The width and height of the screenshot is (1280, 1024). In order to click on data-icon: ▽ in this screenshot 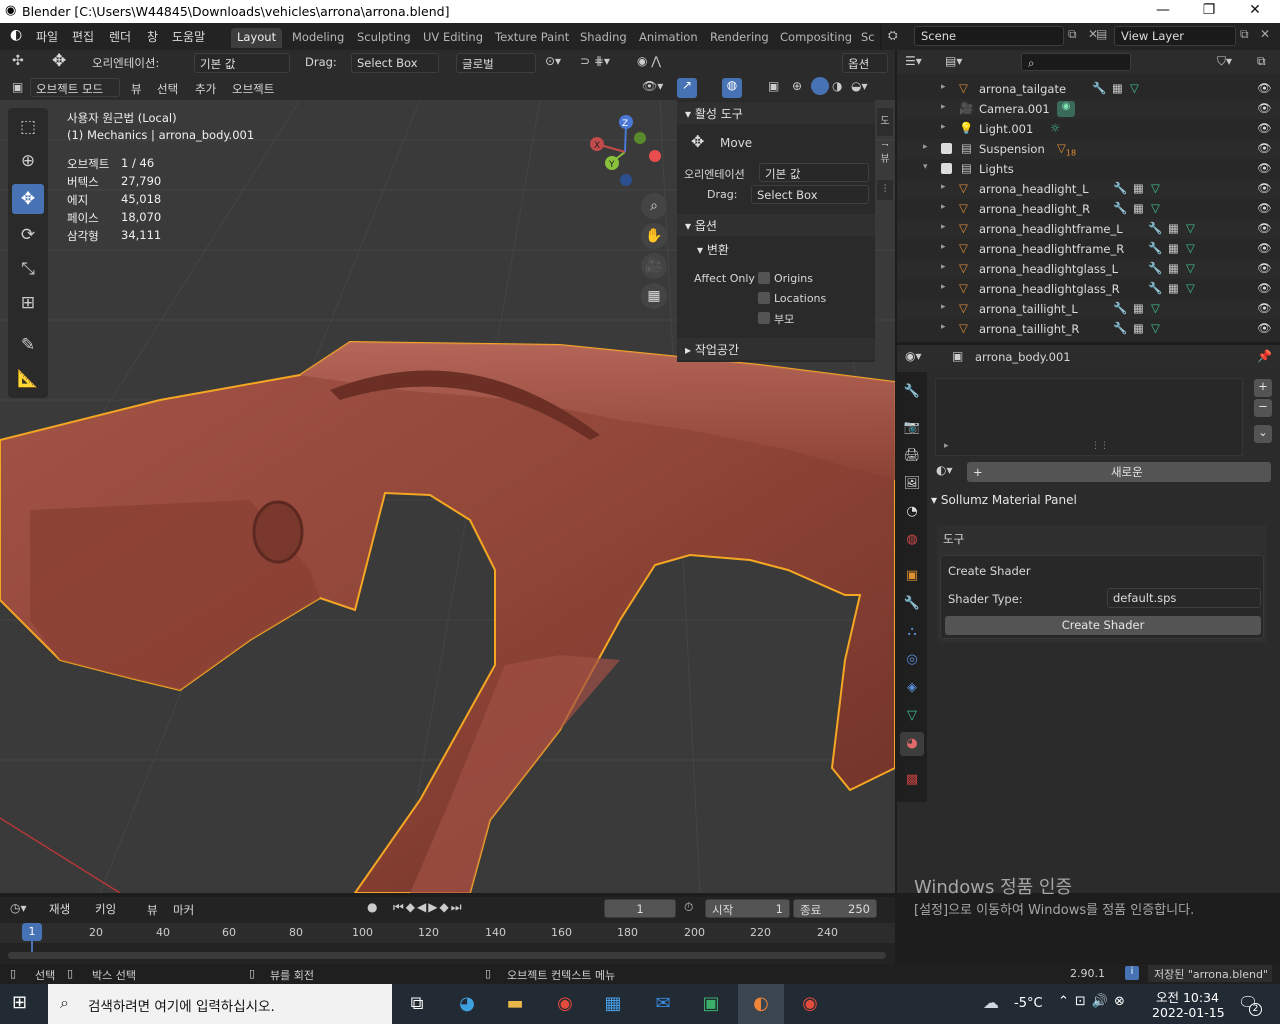, I will do `click(912, 716)`.